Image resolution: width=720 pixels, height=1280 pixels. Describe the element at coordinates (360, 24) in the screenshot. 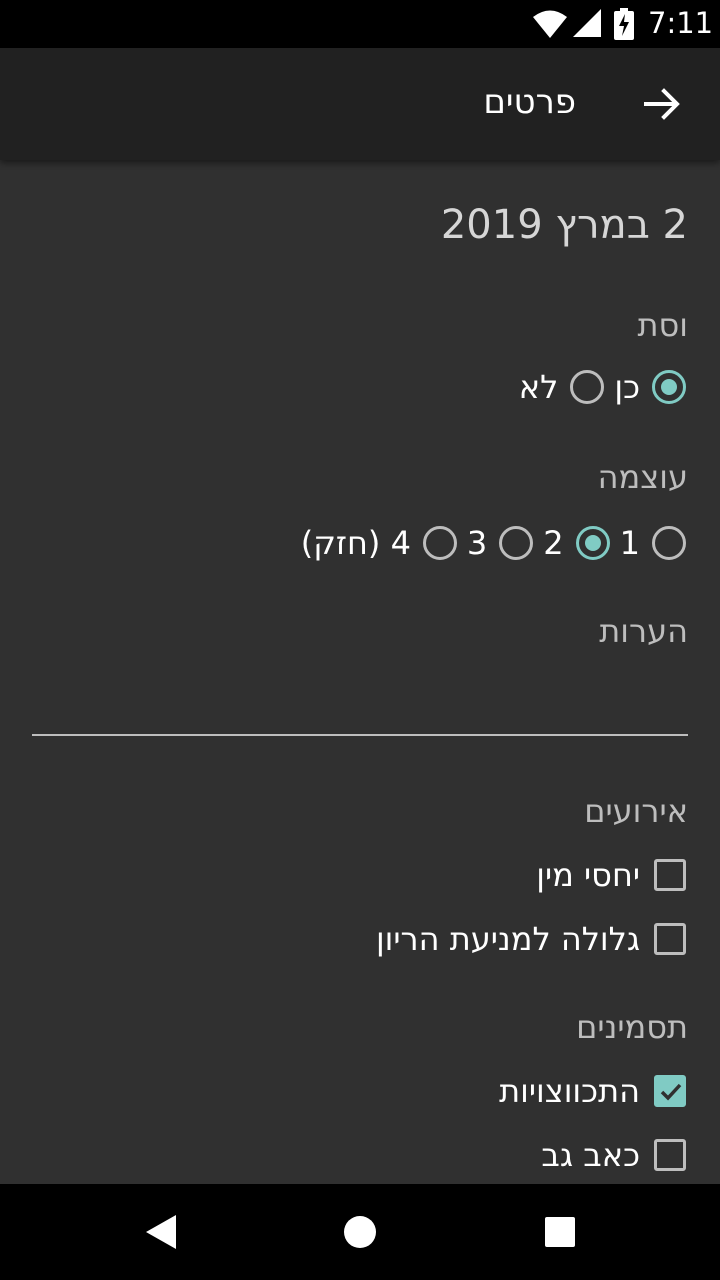

I see `status-bar: 7:11` at that location.